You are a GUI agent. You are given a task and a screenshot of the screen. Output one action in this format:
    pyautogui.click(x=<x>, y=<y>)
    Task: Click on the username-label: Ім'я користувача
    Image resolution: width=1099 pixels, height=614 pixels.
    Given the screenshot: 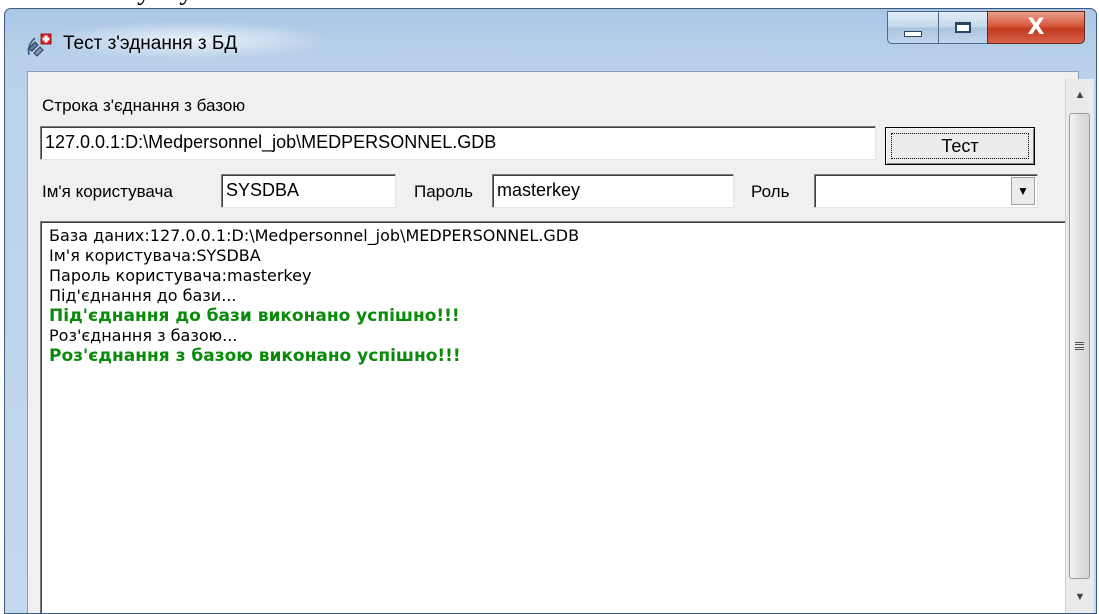 What is the action you would take?
    pyautogui.click(x=107, y=191)
    